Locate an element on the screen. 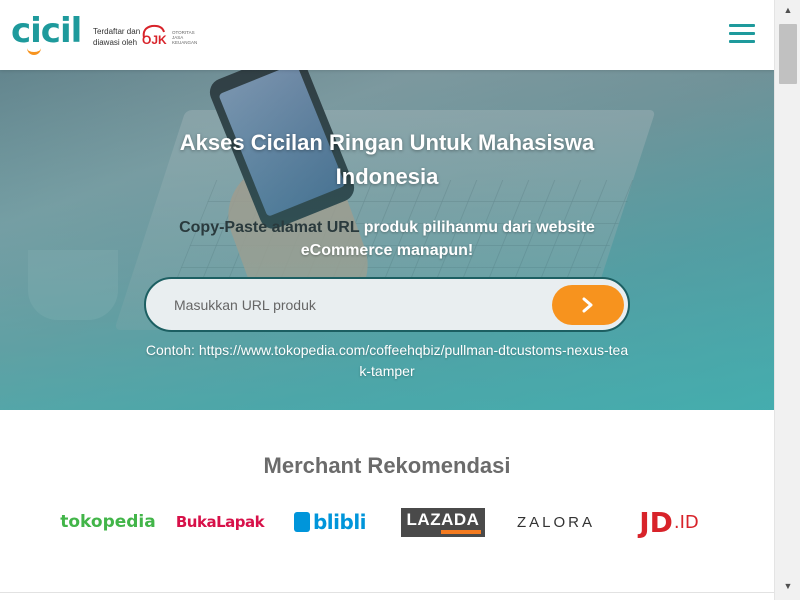 The height and width of the screenshot is (600, 800). product-url-input is located at coordinates (359, 305).